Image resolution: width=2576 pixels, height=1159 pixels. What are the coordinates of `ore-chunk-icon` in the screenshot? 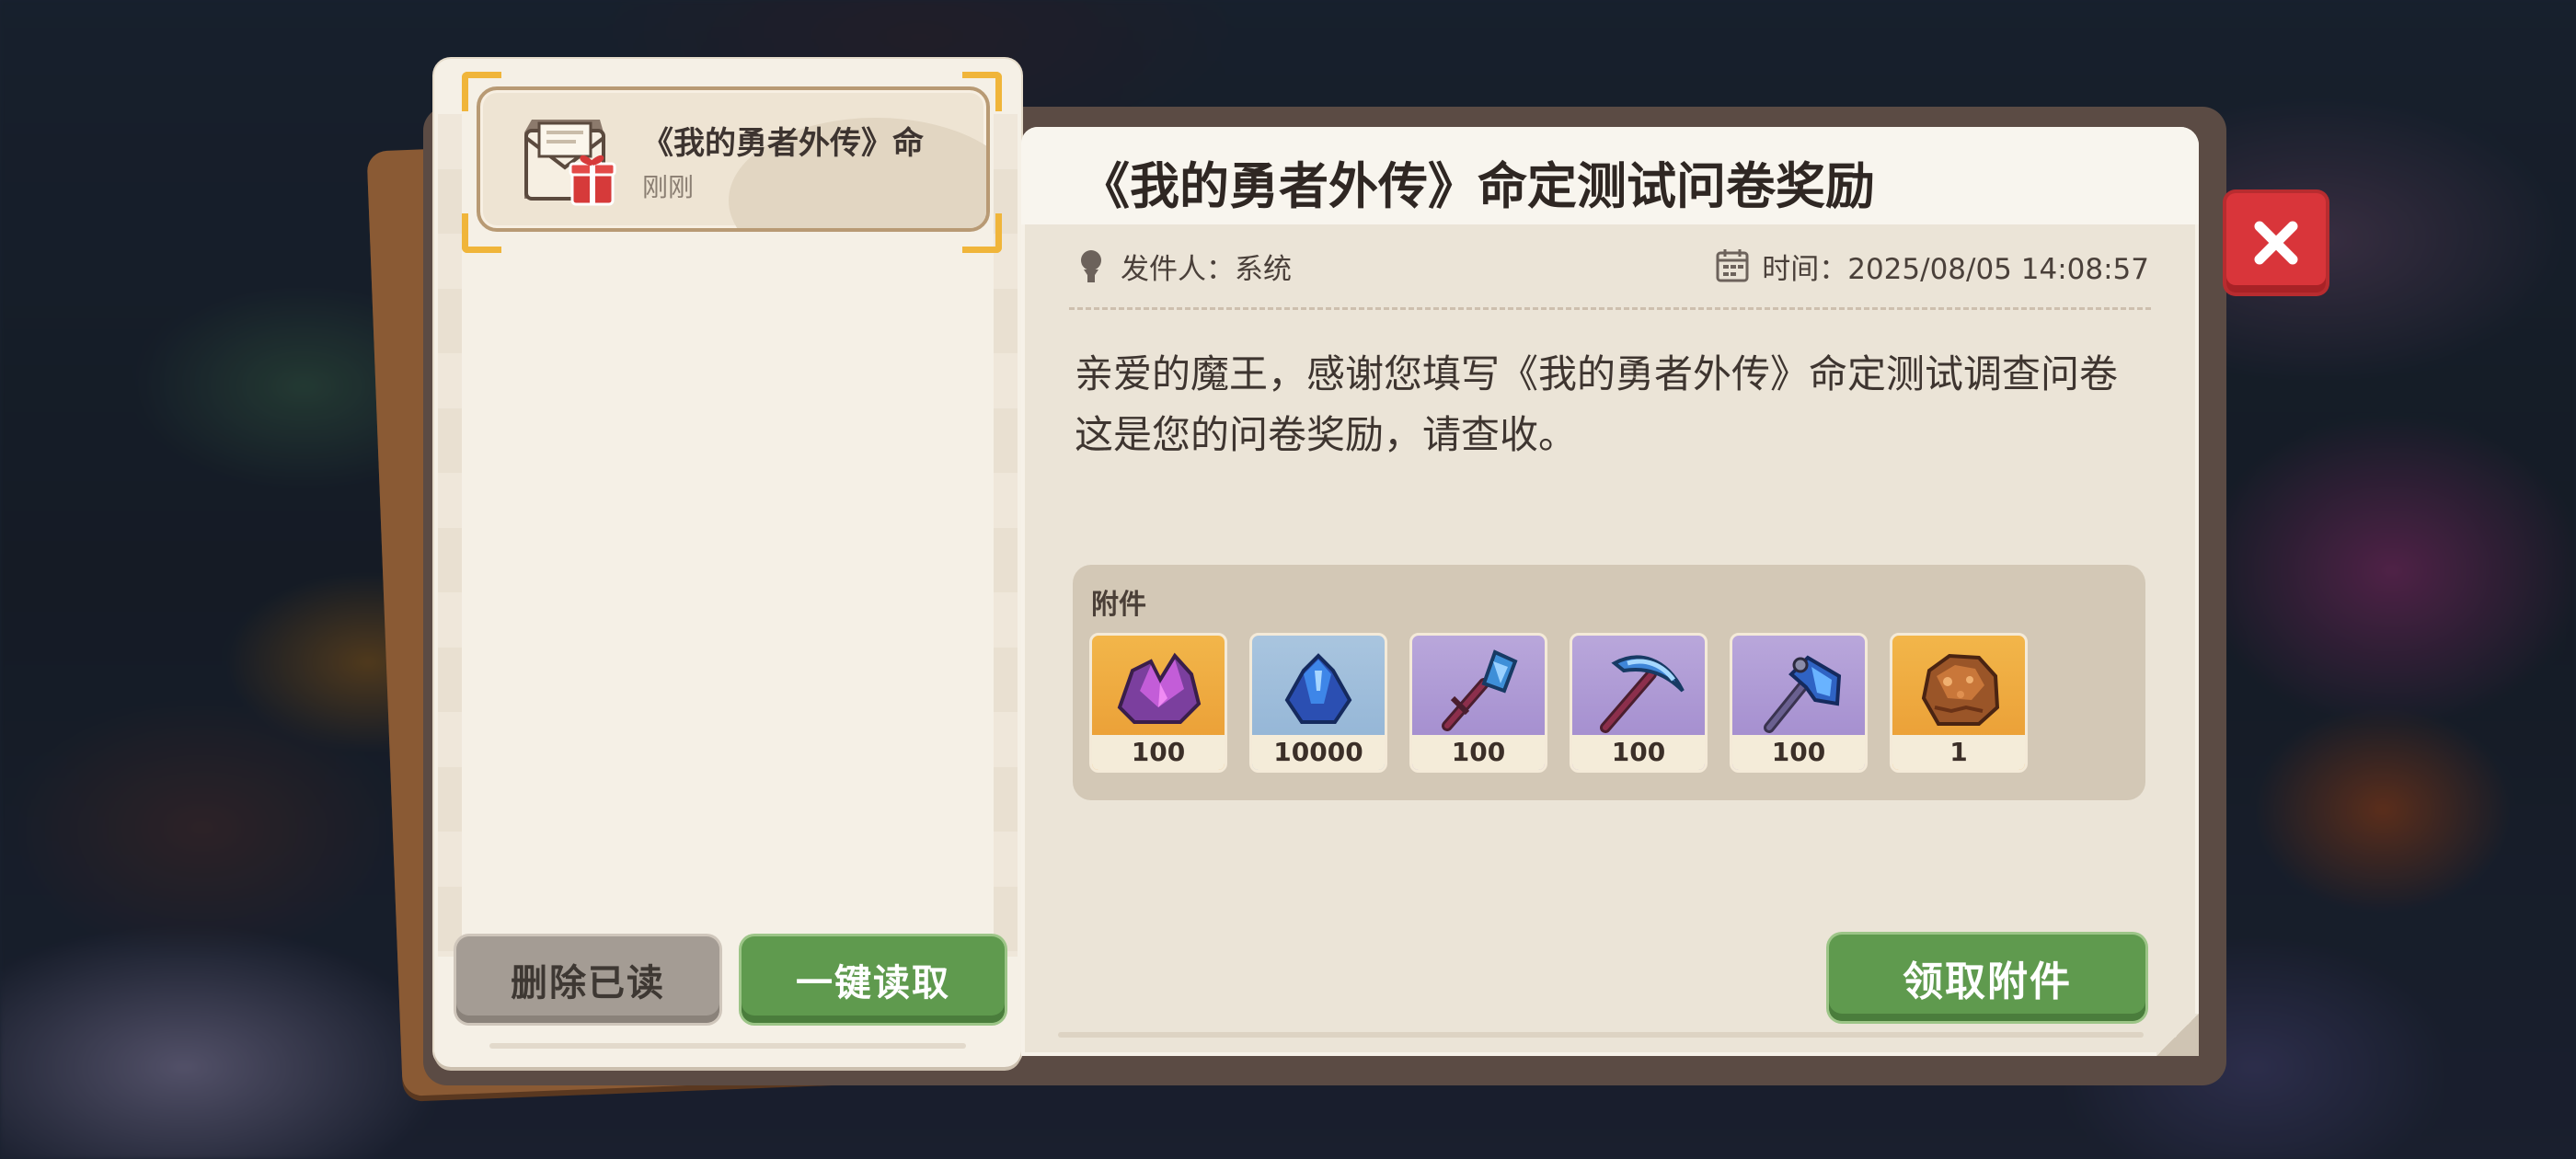 It's located at (1960, 689).